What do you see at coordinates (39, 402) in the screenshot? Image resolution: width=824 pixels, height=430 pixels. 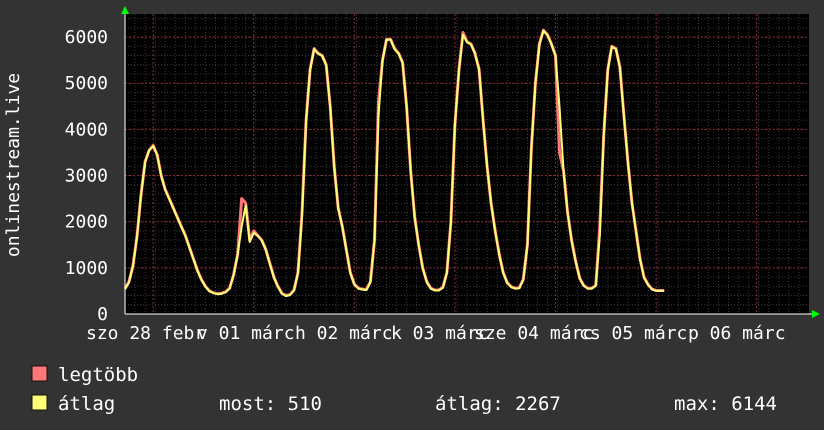 I see `legend-swatch-atlag` at bounding box center [39, 402].